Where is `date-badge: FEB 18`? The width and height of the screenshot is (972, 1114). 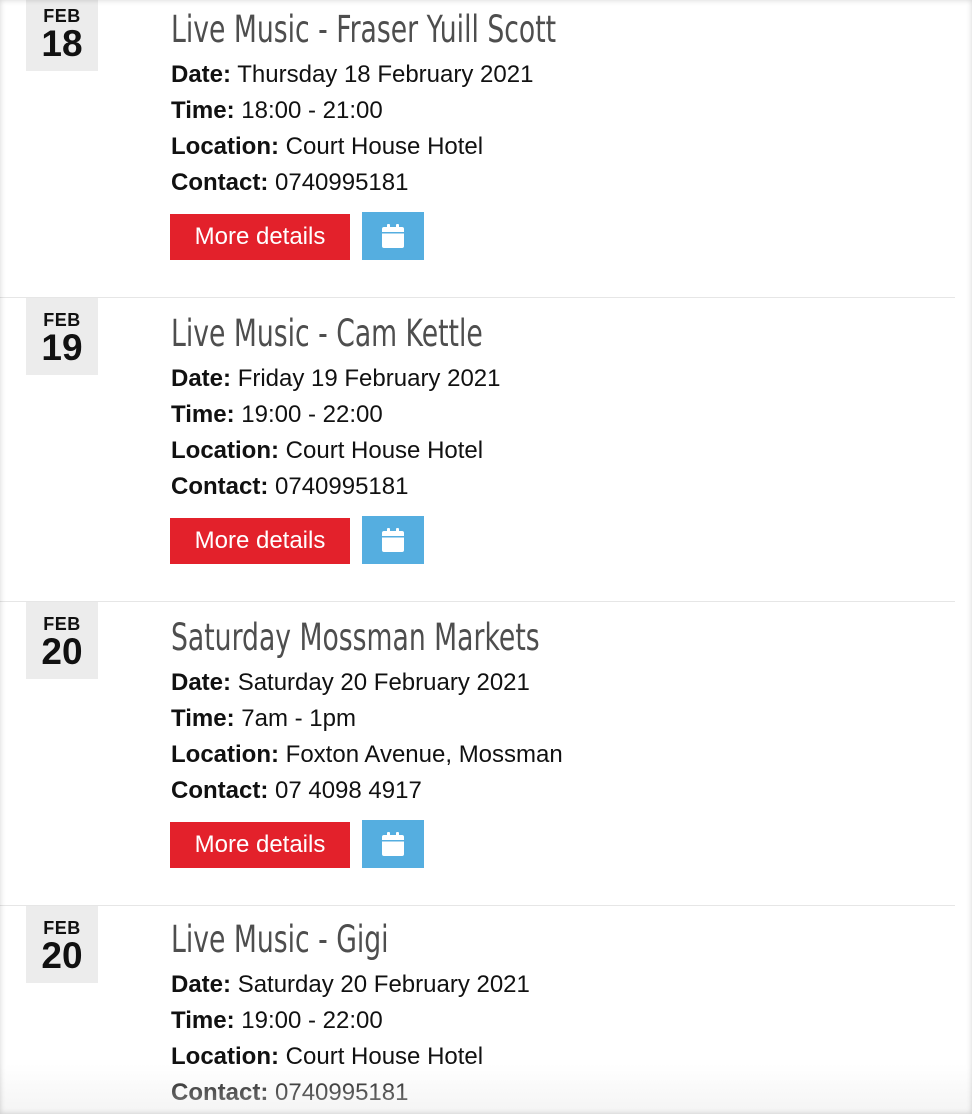 date-badge: FEB 18 is located at coordinates (62, 35).